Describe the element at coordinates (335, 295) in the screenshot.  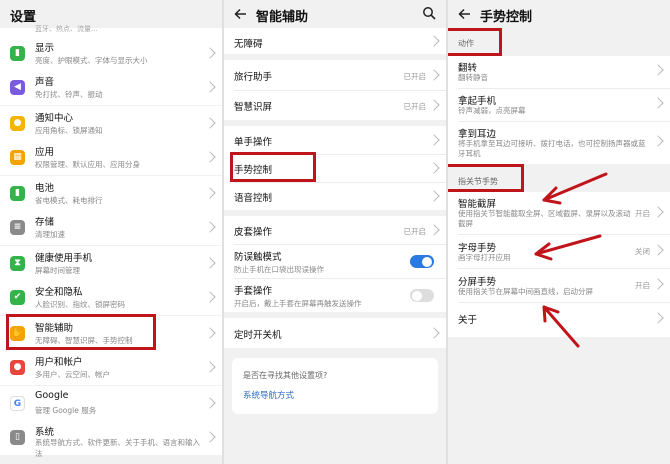
I see `list-item-glove-mode: 手套操作 开启后，戴上手套在屏幕再触发送操作` at that location.